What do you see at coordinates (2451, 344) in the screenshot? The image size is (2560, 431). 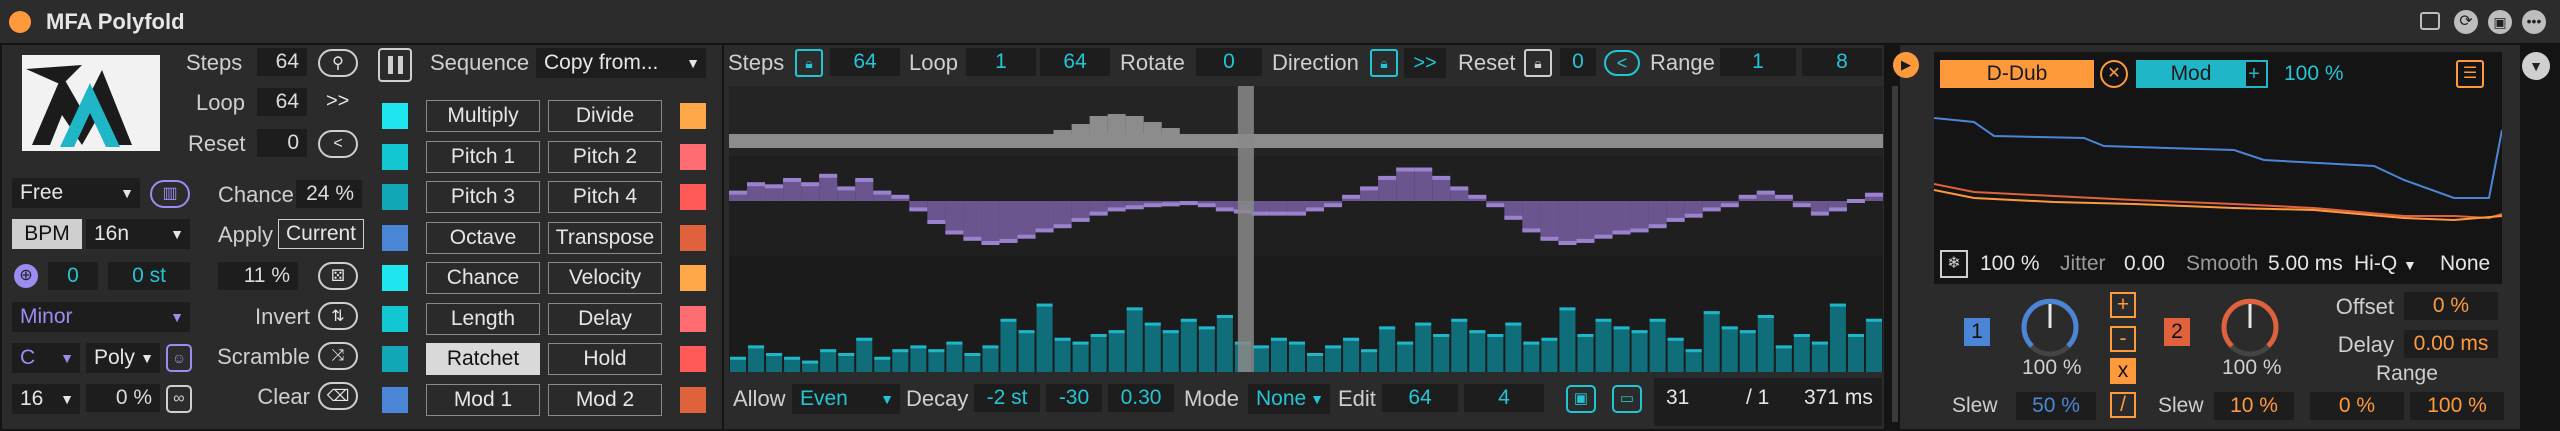 I see `delay-value: 0.00 ms` at bounding box center [2451, 344].